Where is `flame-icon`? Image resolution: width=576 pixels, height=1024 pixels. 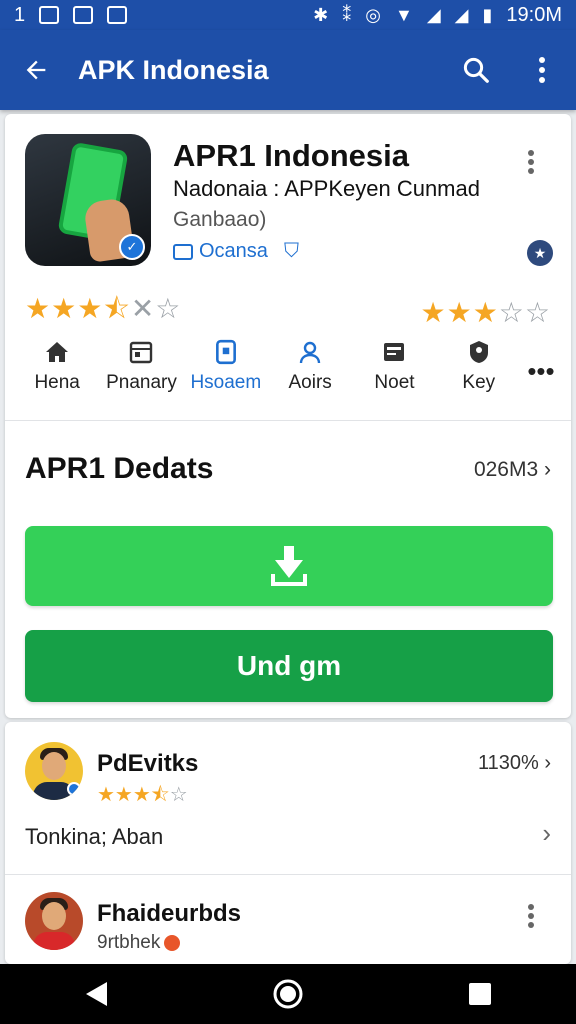
flame-icon is located at coordinates (172, 942).